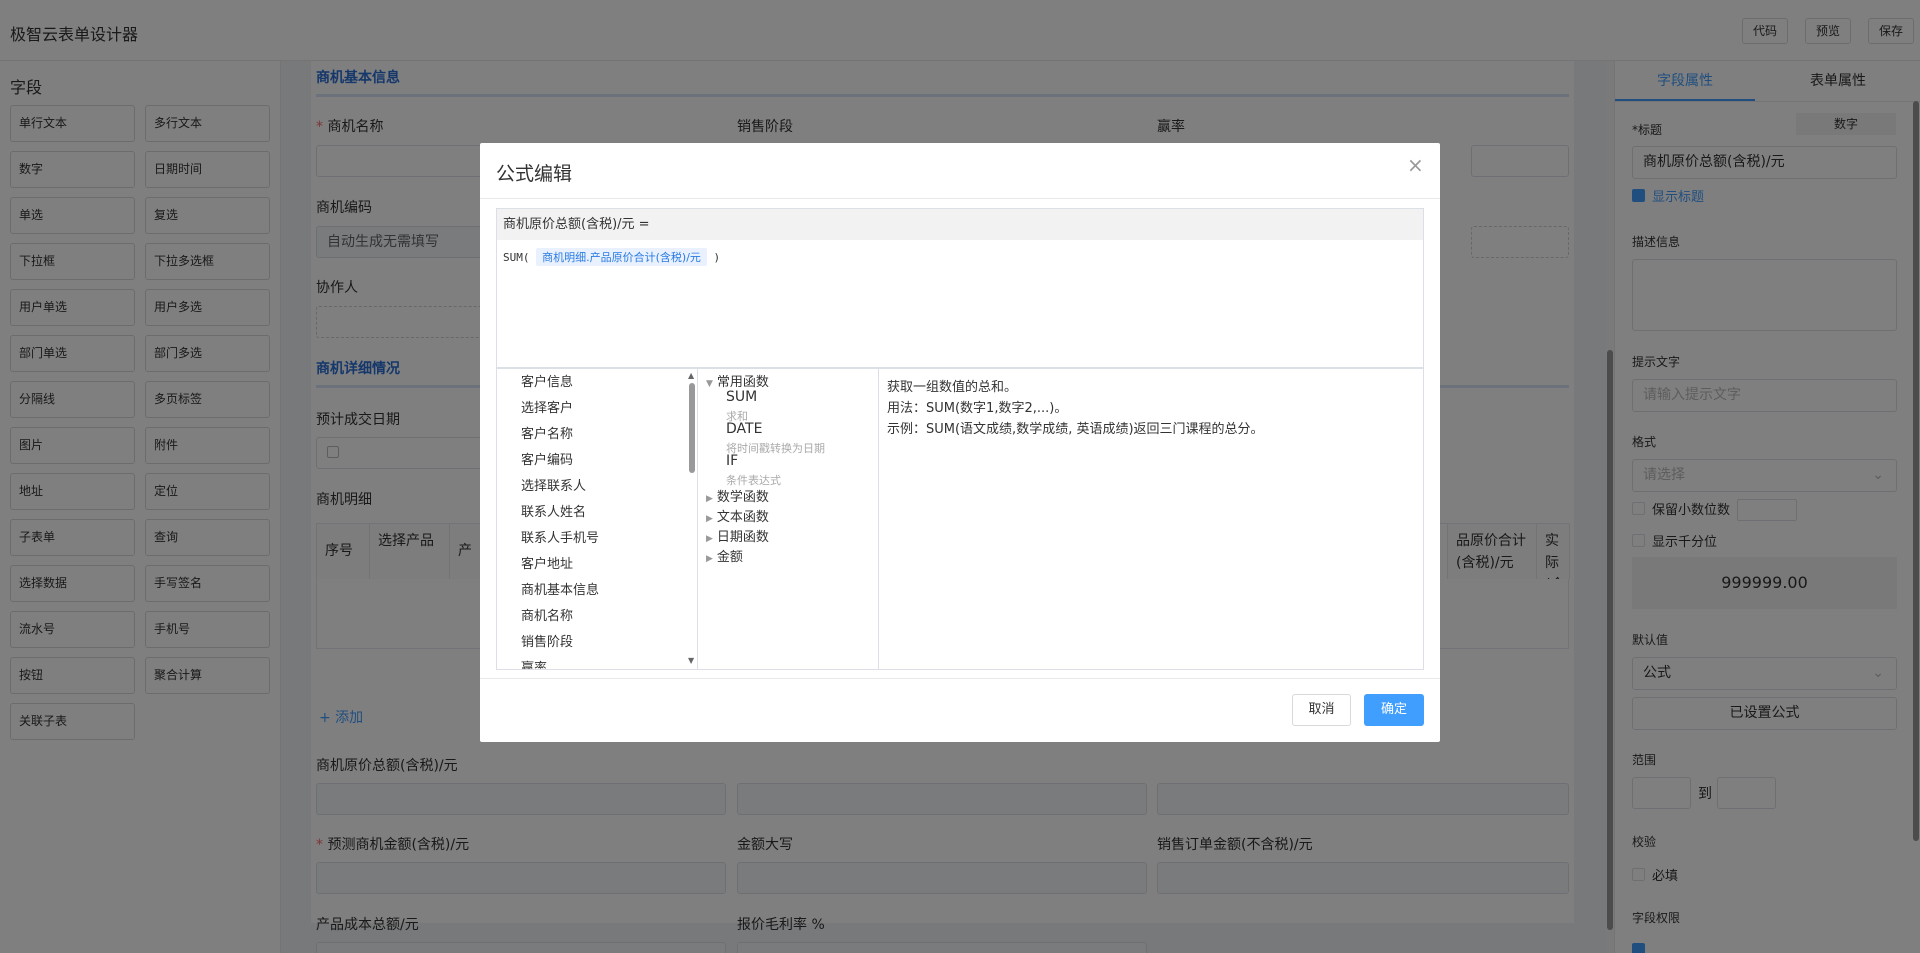 The width and height of the screenshot is (1920, 953). I want to click on cancel-button: 取消, so click(1321, 710).